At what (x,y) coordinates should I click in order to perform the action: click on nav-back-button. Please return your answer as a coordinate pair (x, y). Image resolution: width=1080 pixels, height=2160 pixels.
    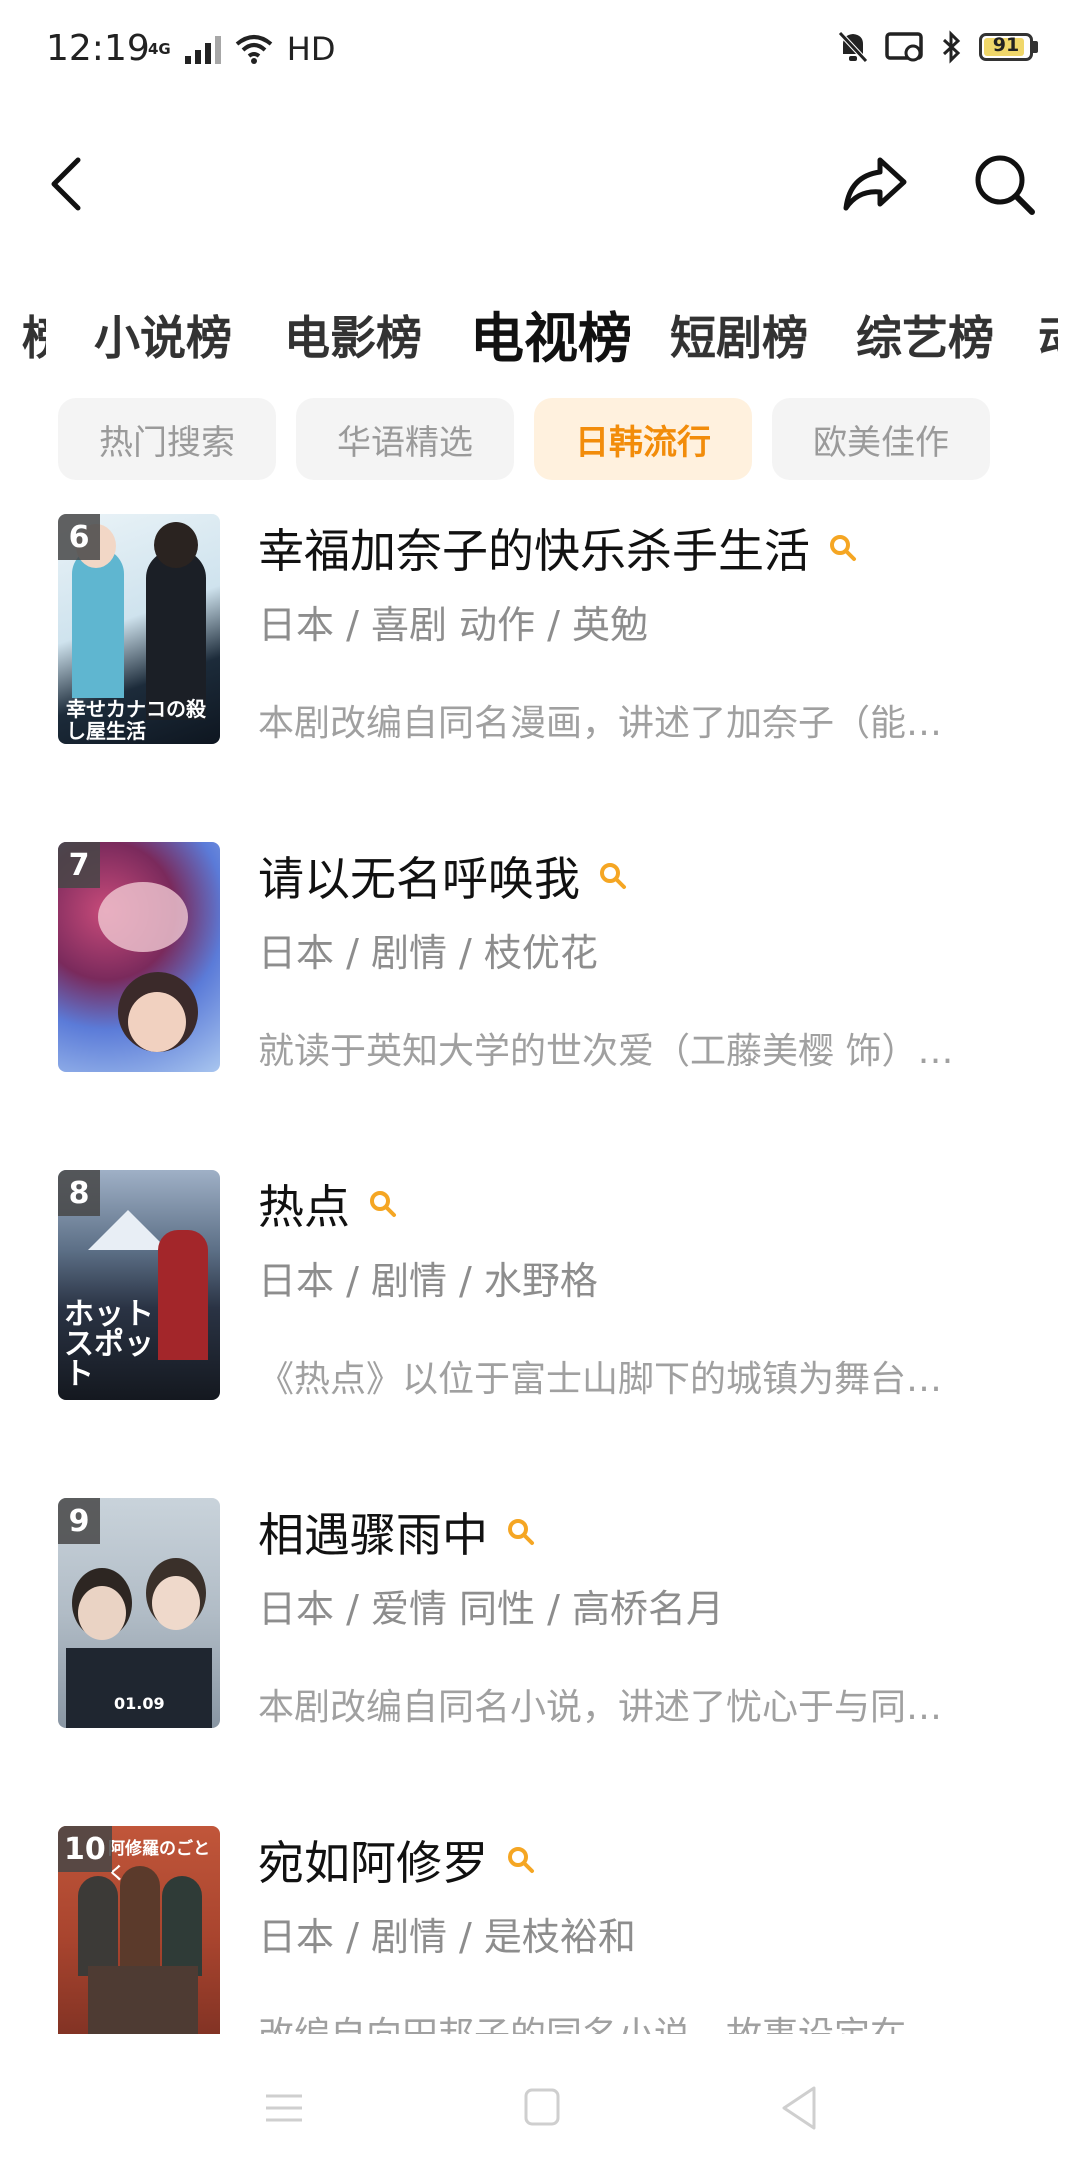
    Looking at the image, I should click on (800, 2108).